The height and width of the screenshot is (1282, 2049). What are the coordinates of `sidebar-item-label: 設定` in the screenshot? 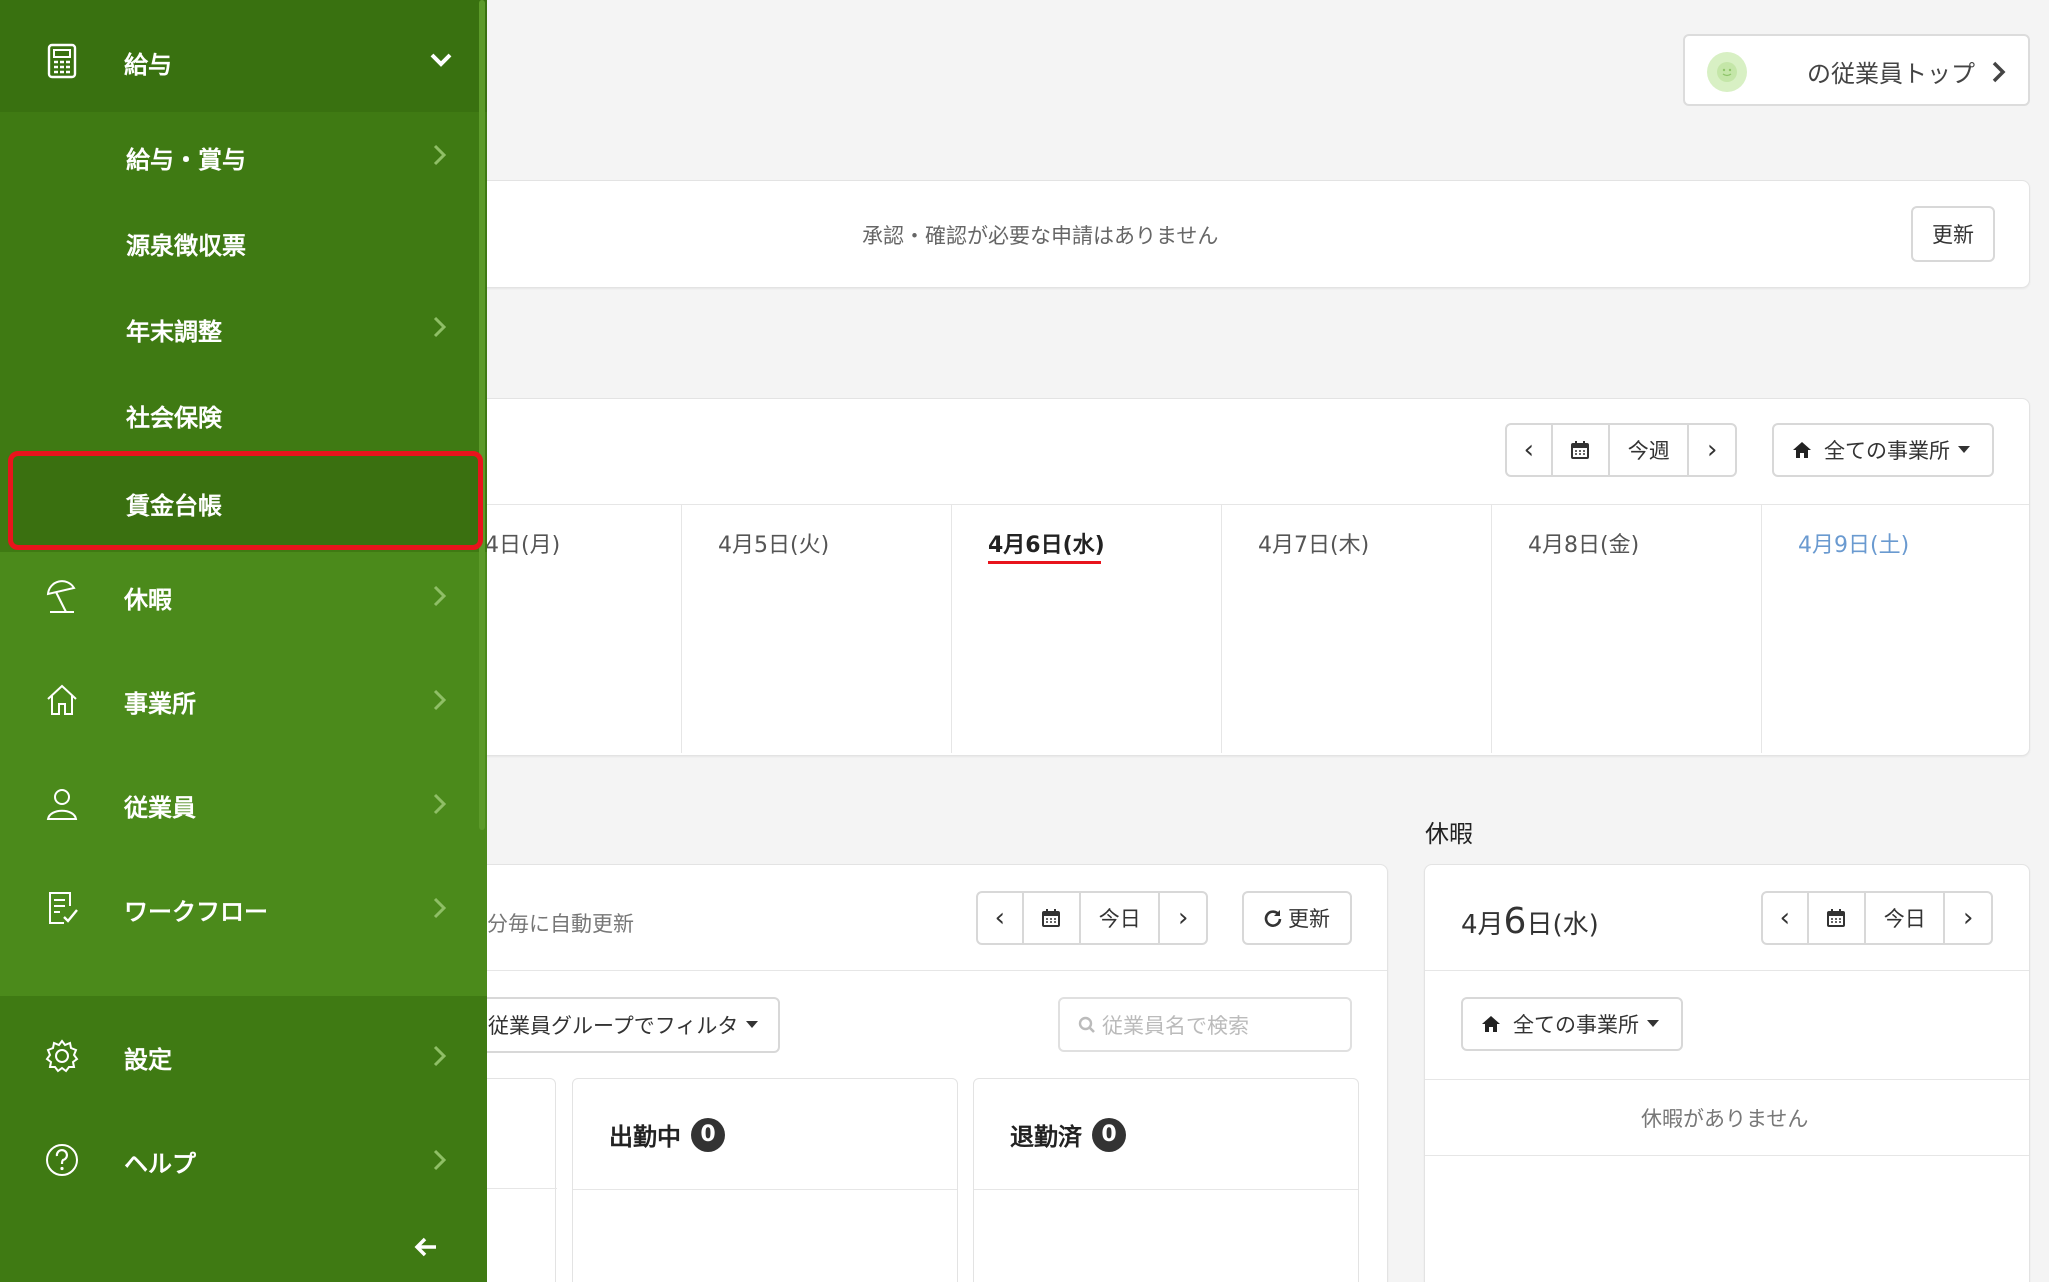 It's located at (148, 1060).